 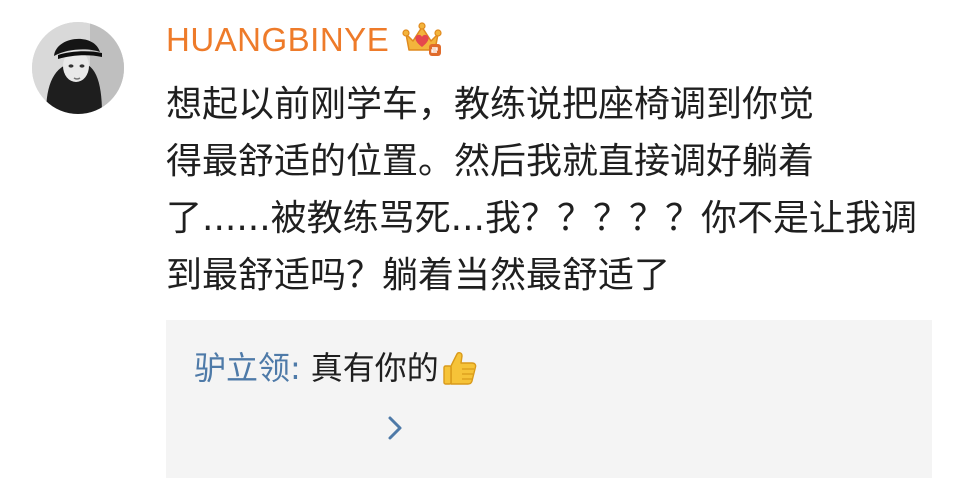 I want to click on avatar, so click(x=78, y=68).